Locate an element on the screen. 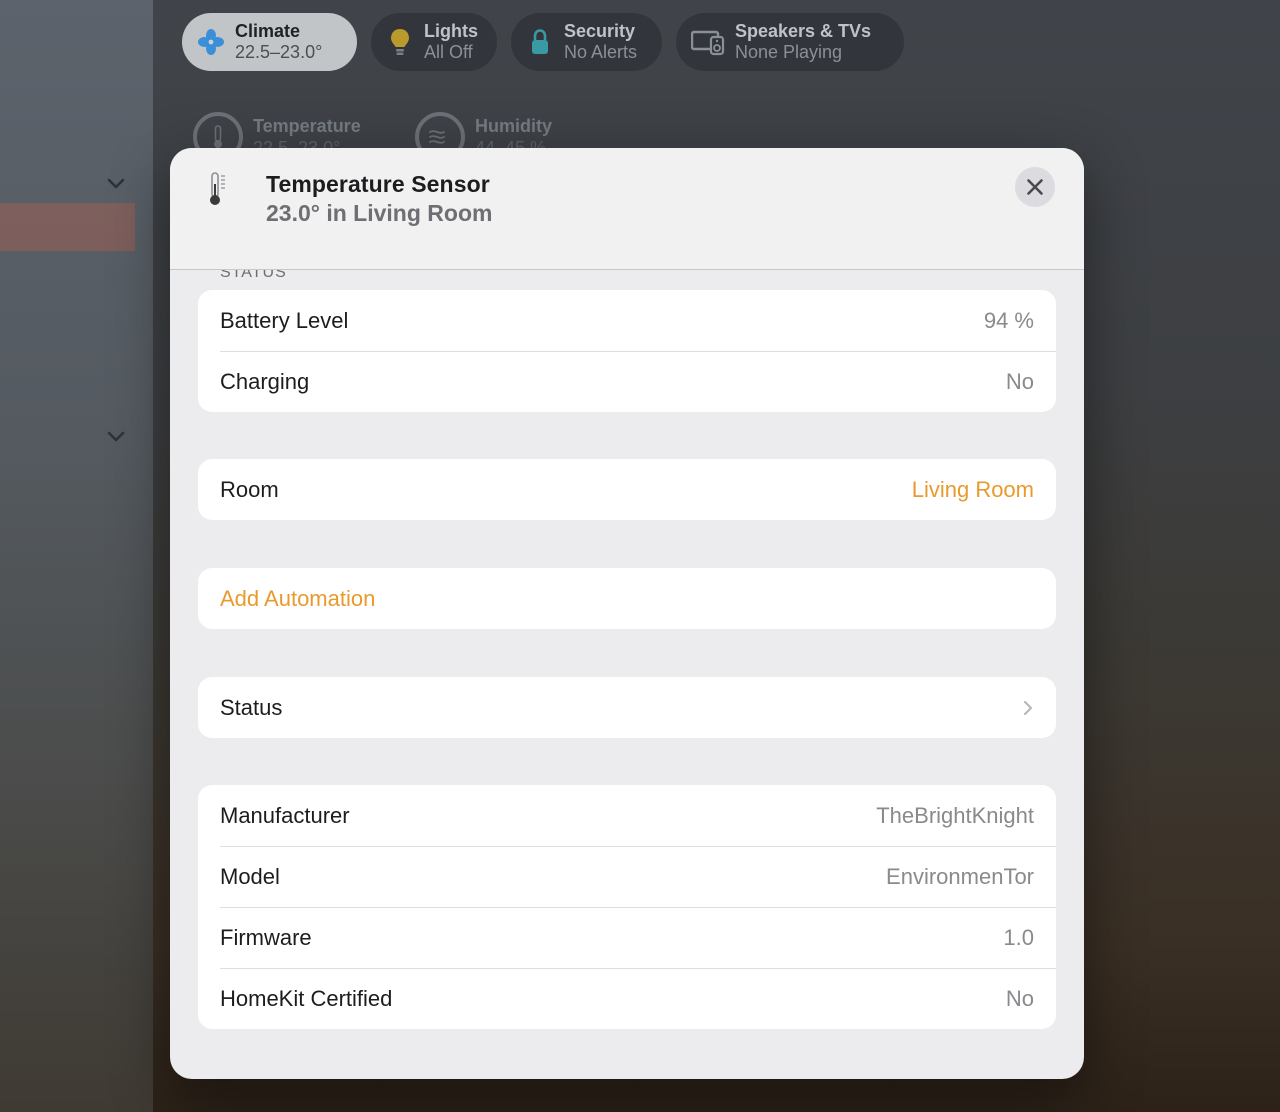  sheet-header: Temperature Sensor 23.0° in Living Room is located at coordinates (627, 209).